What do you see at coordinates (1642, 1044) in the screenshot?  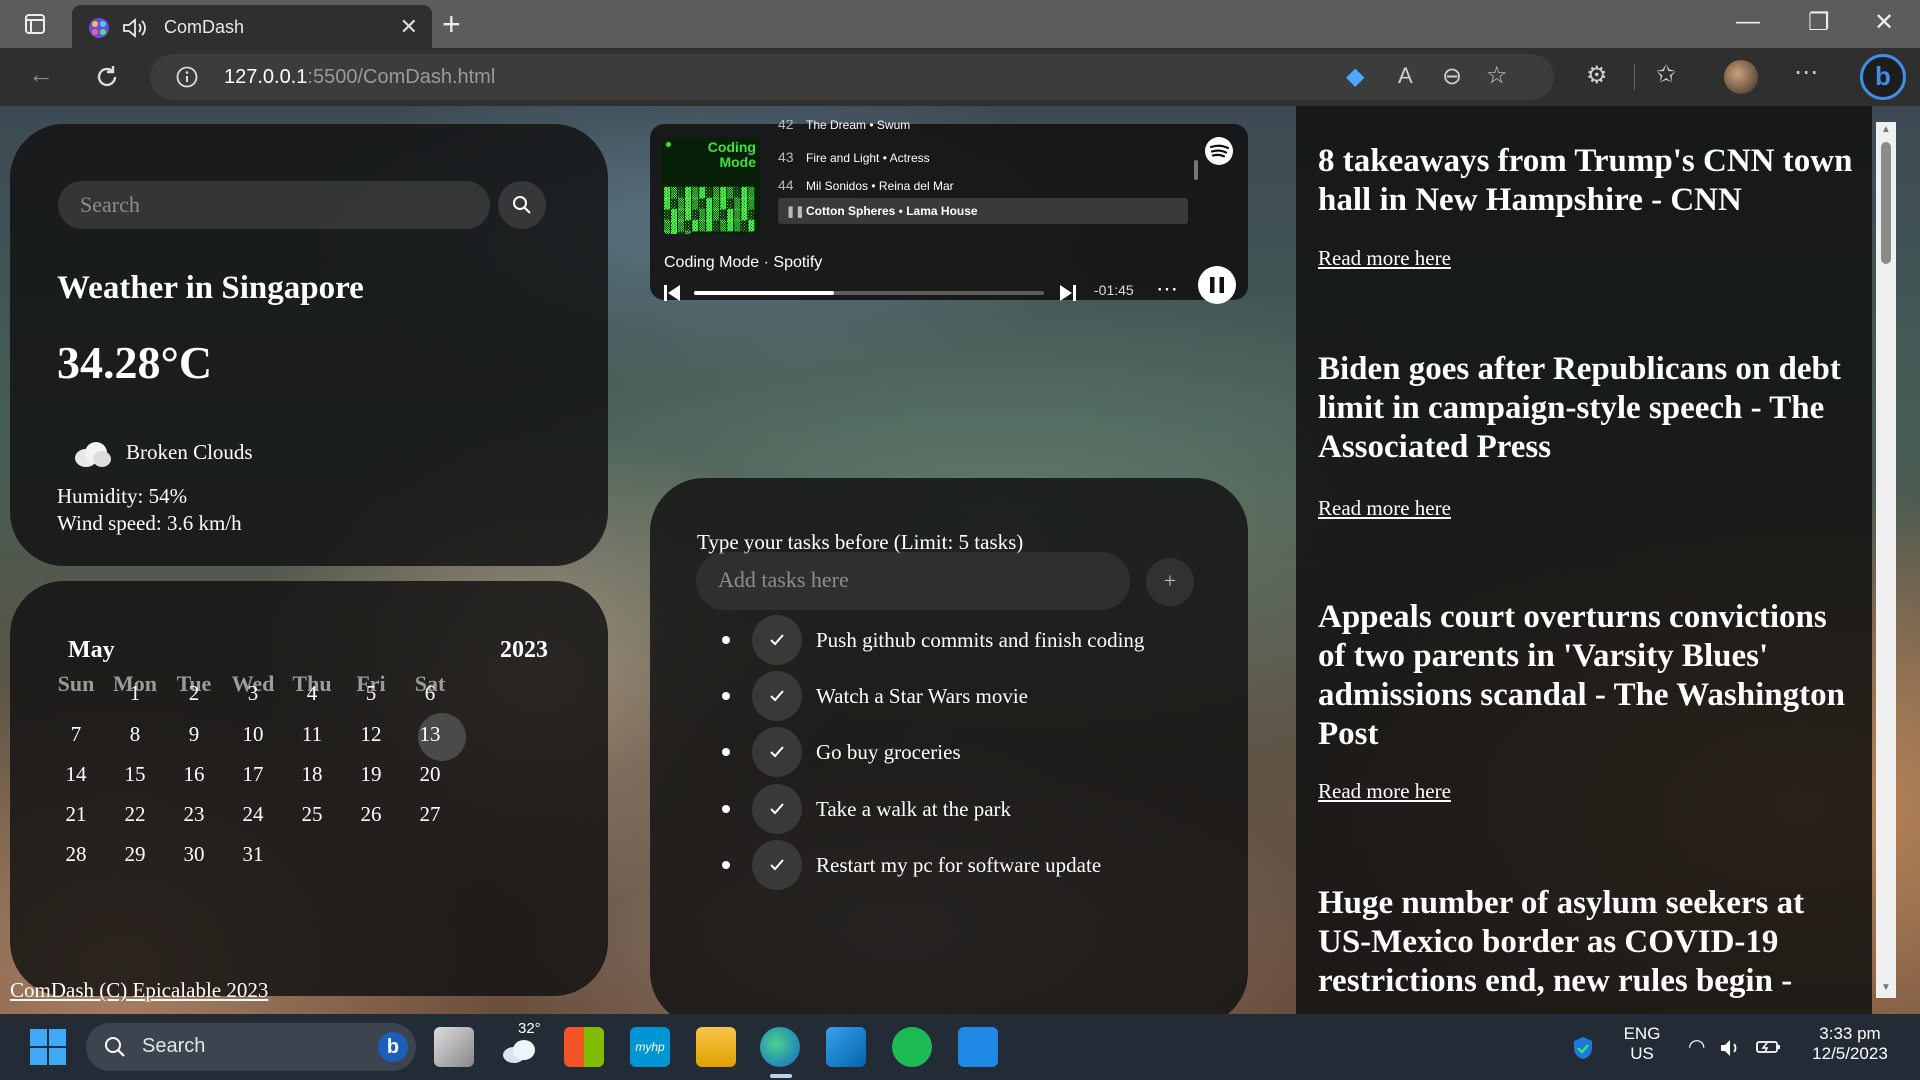 I see `input-language: ENG US` at bounding box center [1642, 1044].